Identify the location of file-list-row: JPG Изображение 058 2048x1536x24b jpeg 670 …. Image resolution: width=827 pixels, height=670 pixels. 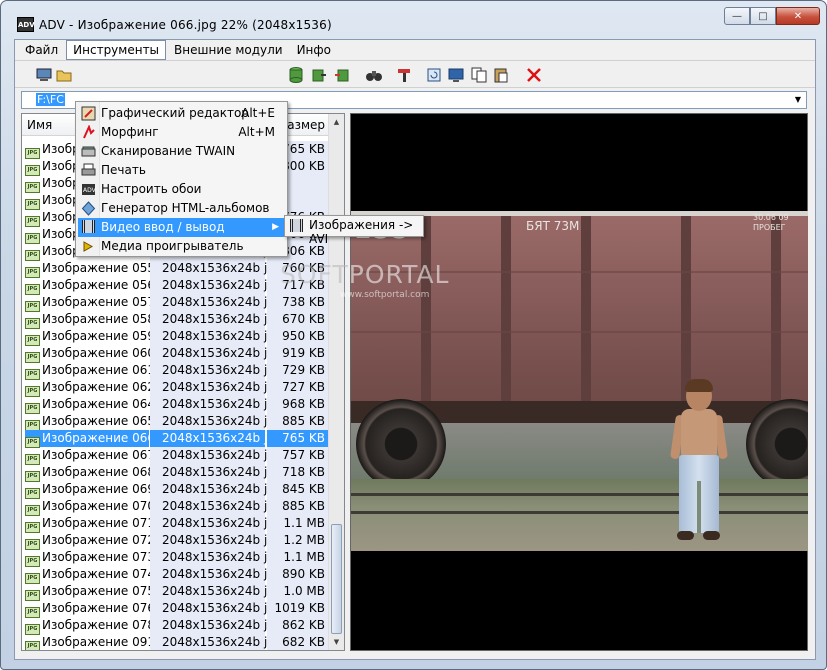
(177, 320).